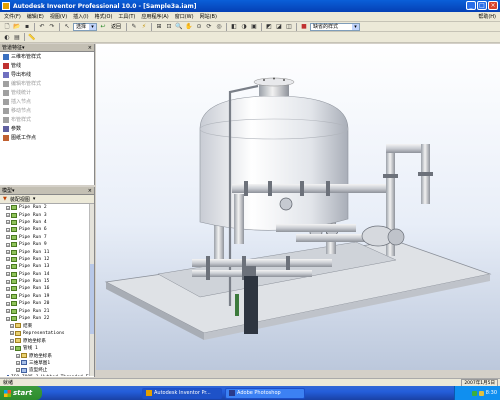 This screenshot has width=500, height=400. What do you see at coordinates (80, 16) in the screenshot?
I see `menu-insert: 插入(I)` at bounding box center [80, 16].